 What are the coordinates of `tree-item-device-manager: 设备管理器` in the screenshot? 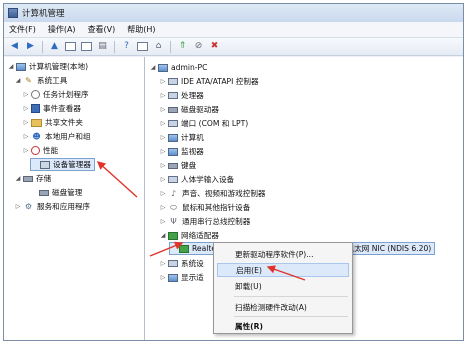 It's located at (62, 164).